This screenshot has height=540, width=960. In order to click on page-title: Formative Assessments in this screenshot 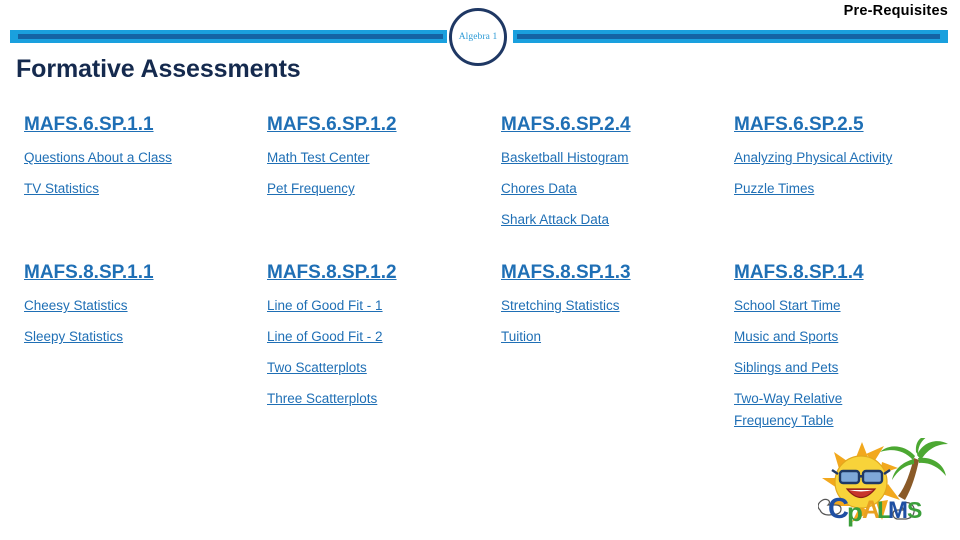, I will do `click(158, 69)`.